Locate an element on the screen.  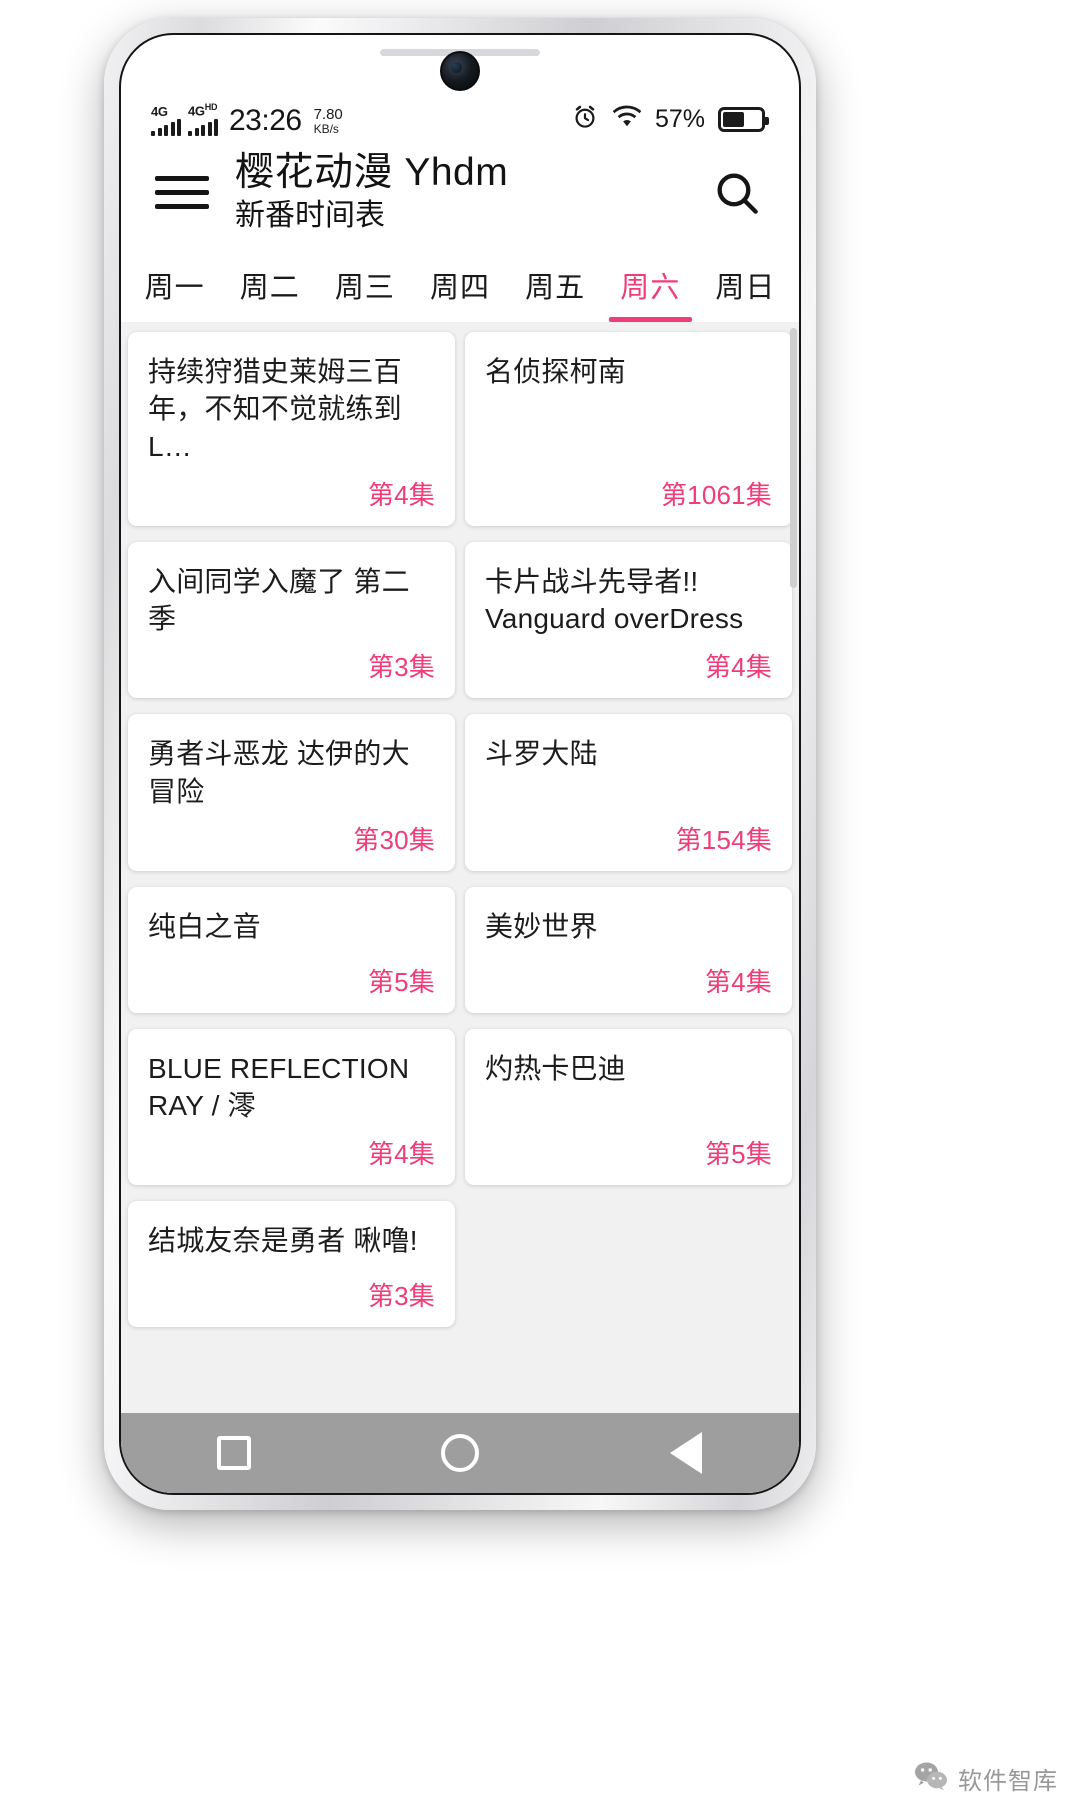
episode-badge: 第154集 is located at coordinates (723, 839).